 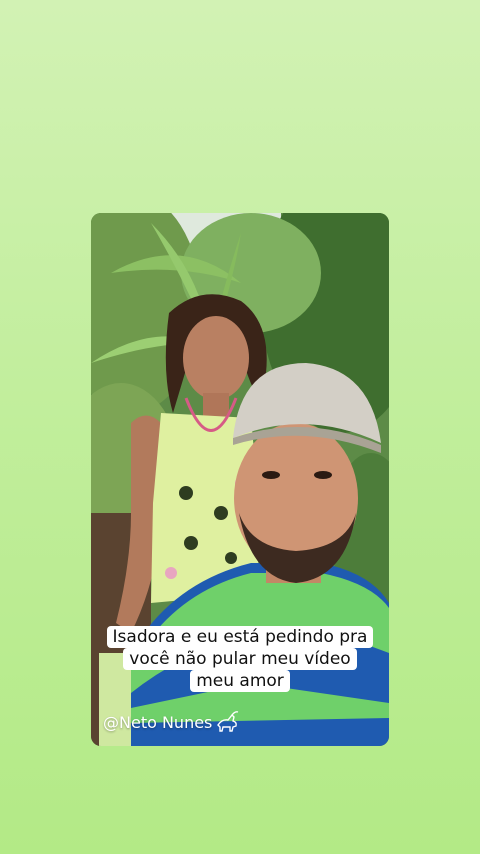 What do you see at coordinates (228, 721) in the screenshot?
I see `goat-logo-icon` at bounding box center [228, 721].